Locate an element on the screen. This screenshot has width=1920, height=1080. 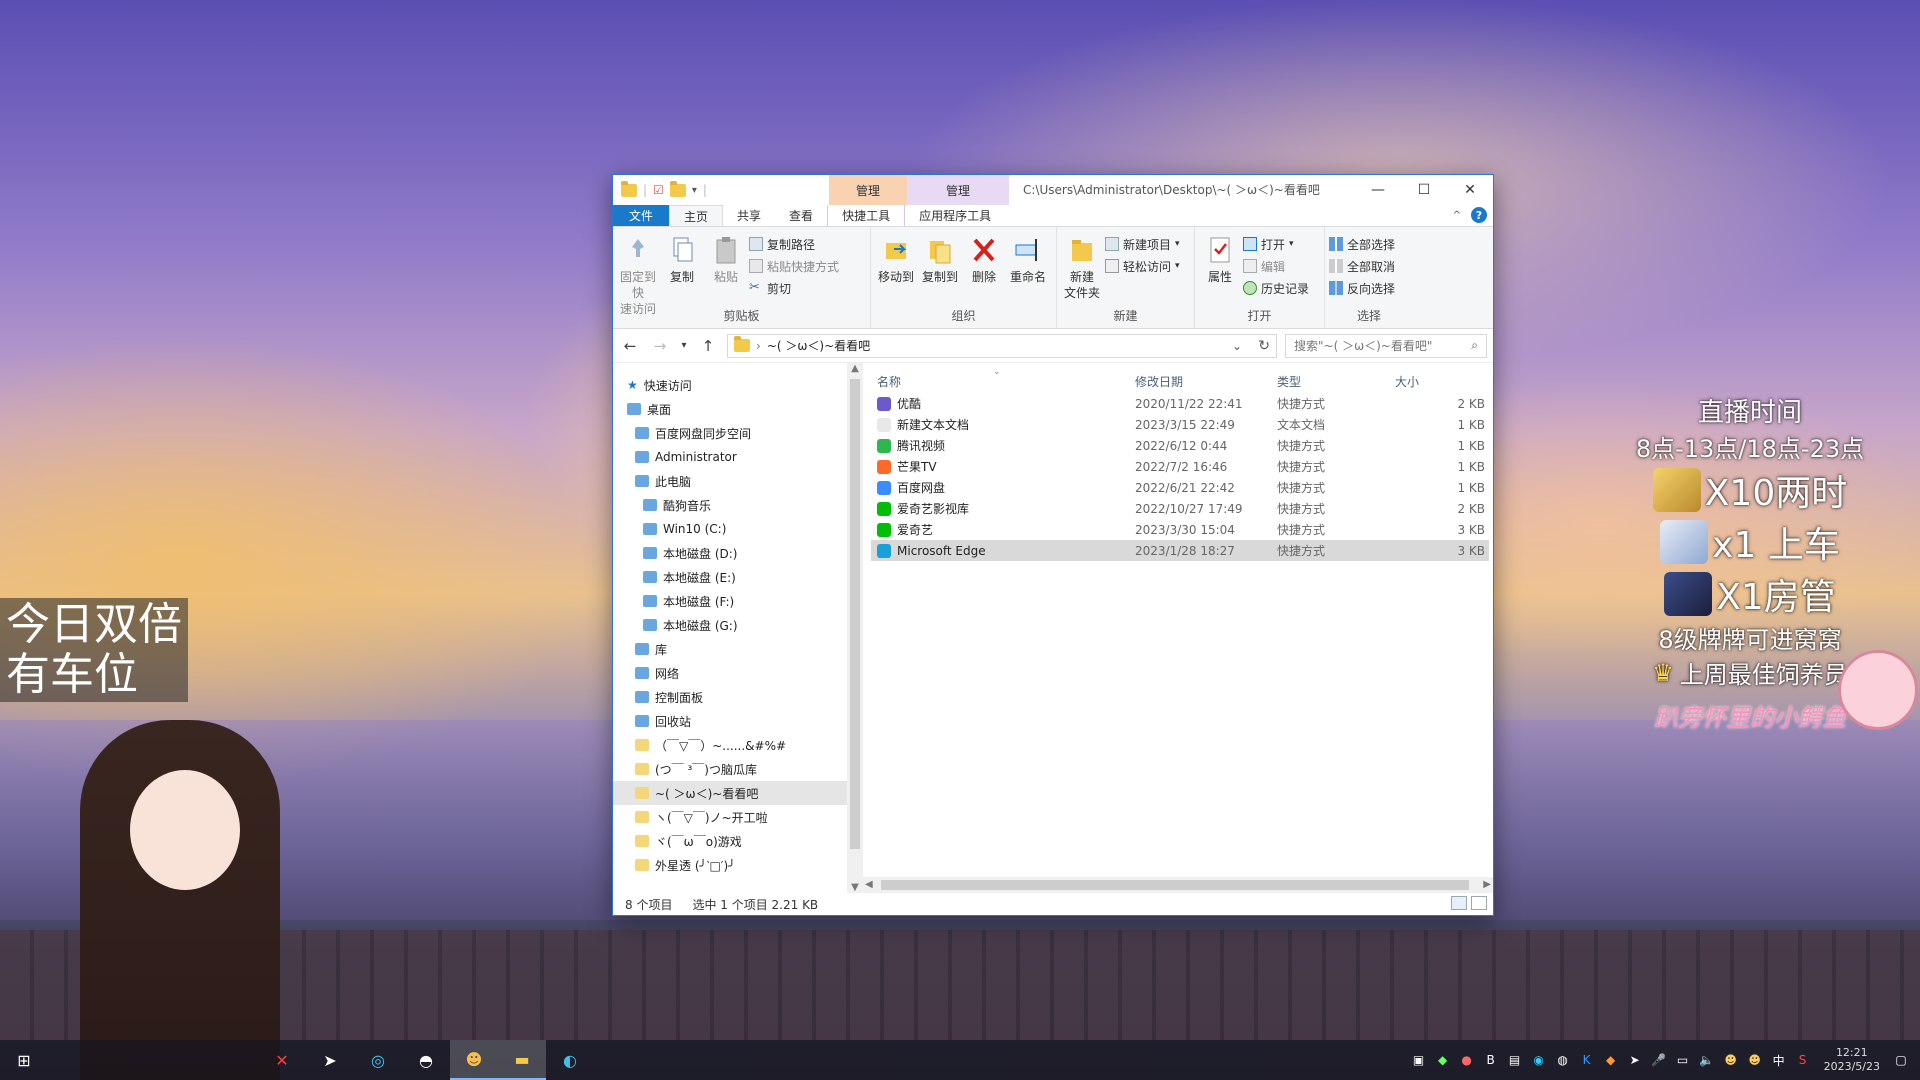
helmet-app-icon: ◓ is located at coordinates (426, 1060).